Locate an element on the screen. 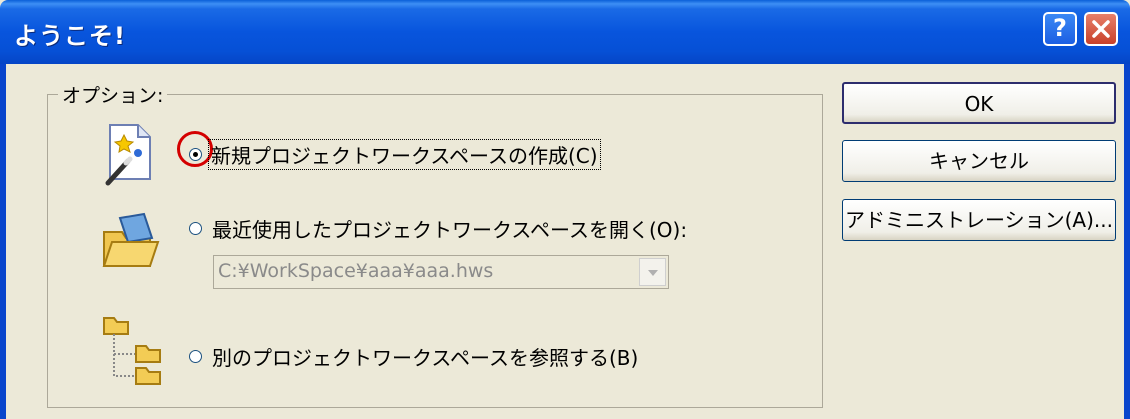 This screenshot has height=419, width=1130. radio-new-workspace is located at coordinates (195, 154).